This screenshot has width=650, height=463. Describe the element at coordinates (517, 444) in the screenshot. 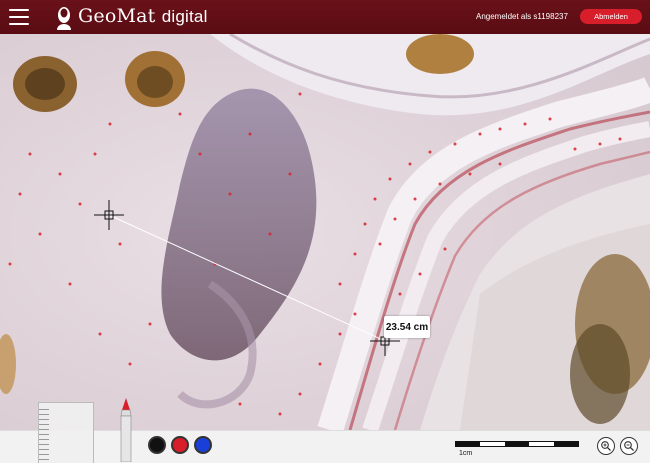

I see `scale-bar` at that location.